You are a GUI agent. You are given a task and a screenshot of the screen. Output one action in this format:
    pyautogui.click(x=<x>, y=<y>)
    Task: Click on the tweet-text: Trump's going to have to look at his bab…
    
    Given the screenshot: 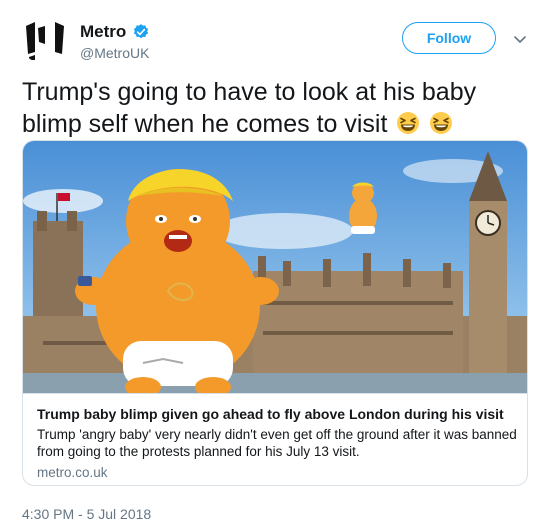 What is the action you would take?
    pyautogui.click(x=279, y=108)
    